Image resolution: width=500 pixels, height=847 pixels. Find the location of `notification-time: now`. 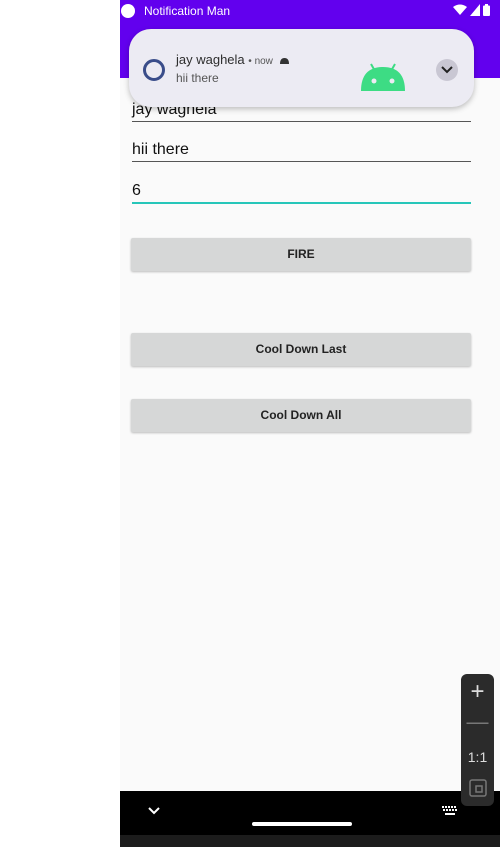

notification-time: now is located at coordinates (263, 61).